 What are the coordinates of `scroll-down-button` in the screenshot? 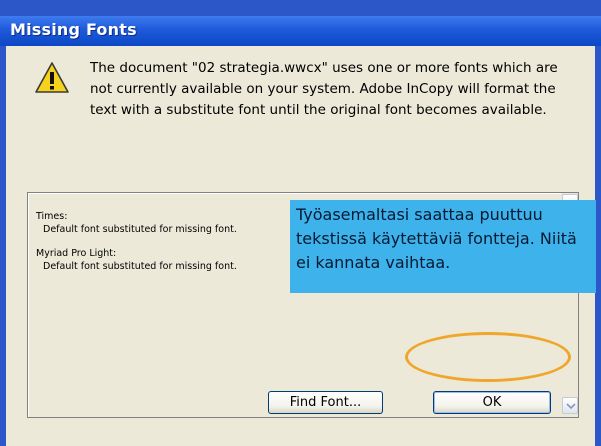 It's located at (570, 405).